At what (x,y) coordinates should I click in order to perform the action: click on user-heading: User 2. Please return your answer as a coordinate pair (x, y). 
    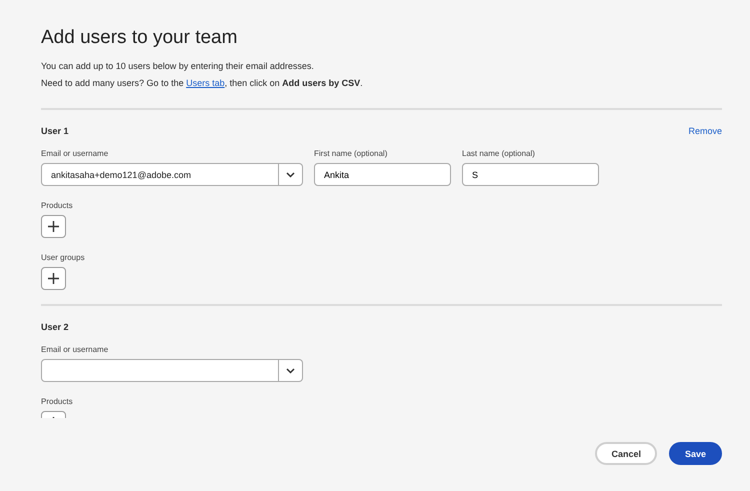
    Looking at the image, I should click on (55, 327).